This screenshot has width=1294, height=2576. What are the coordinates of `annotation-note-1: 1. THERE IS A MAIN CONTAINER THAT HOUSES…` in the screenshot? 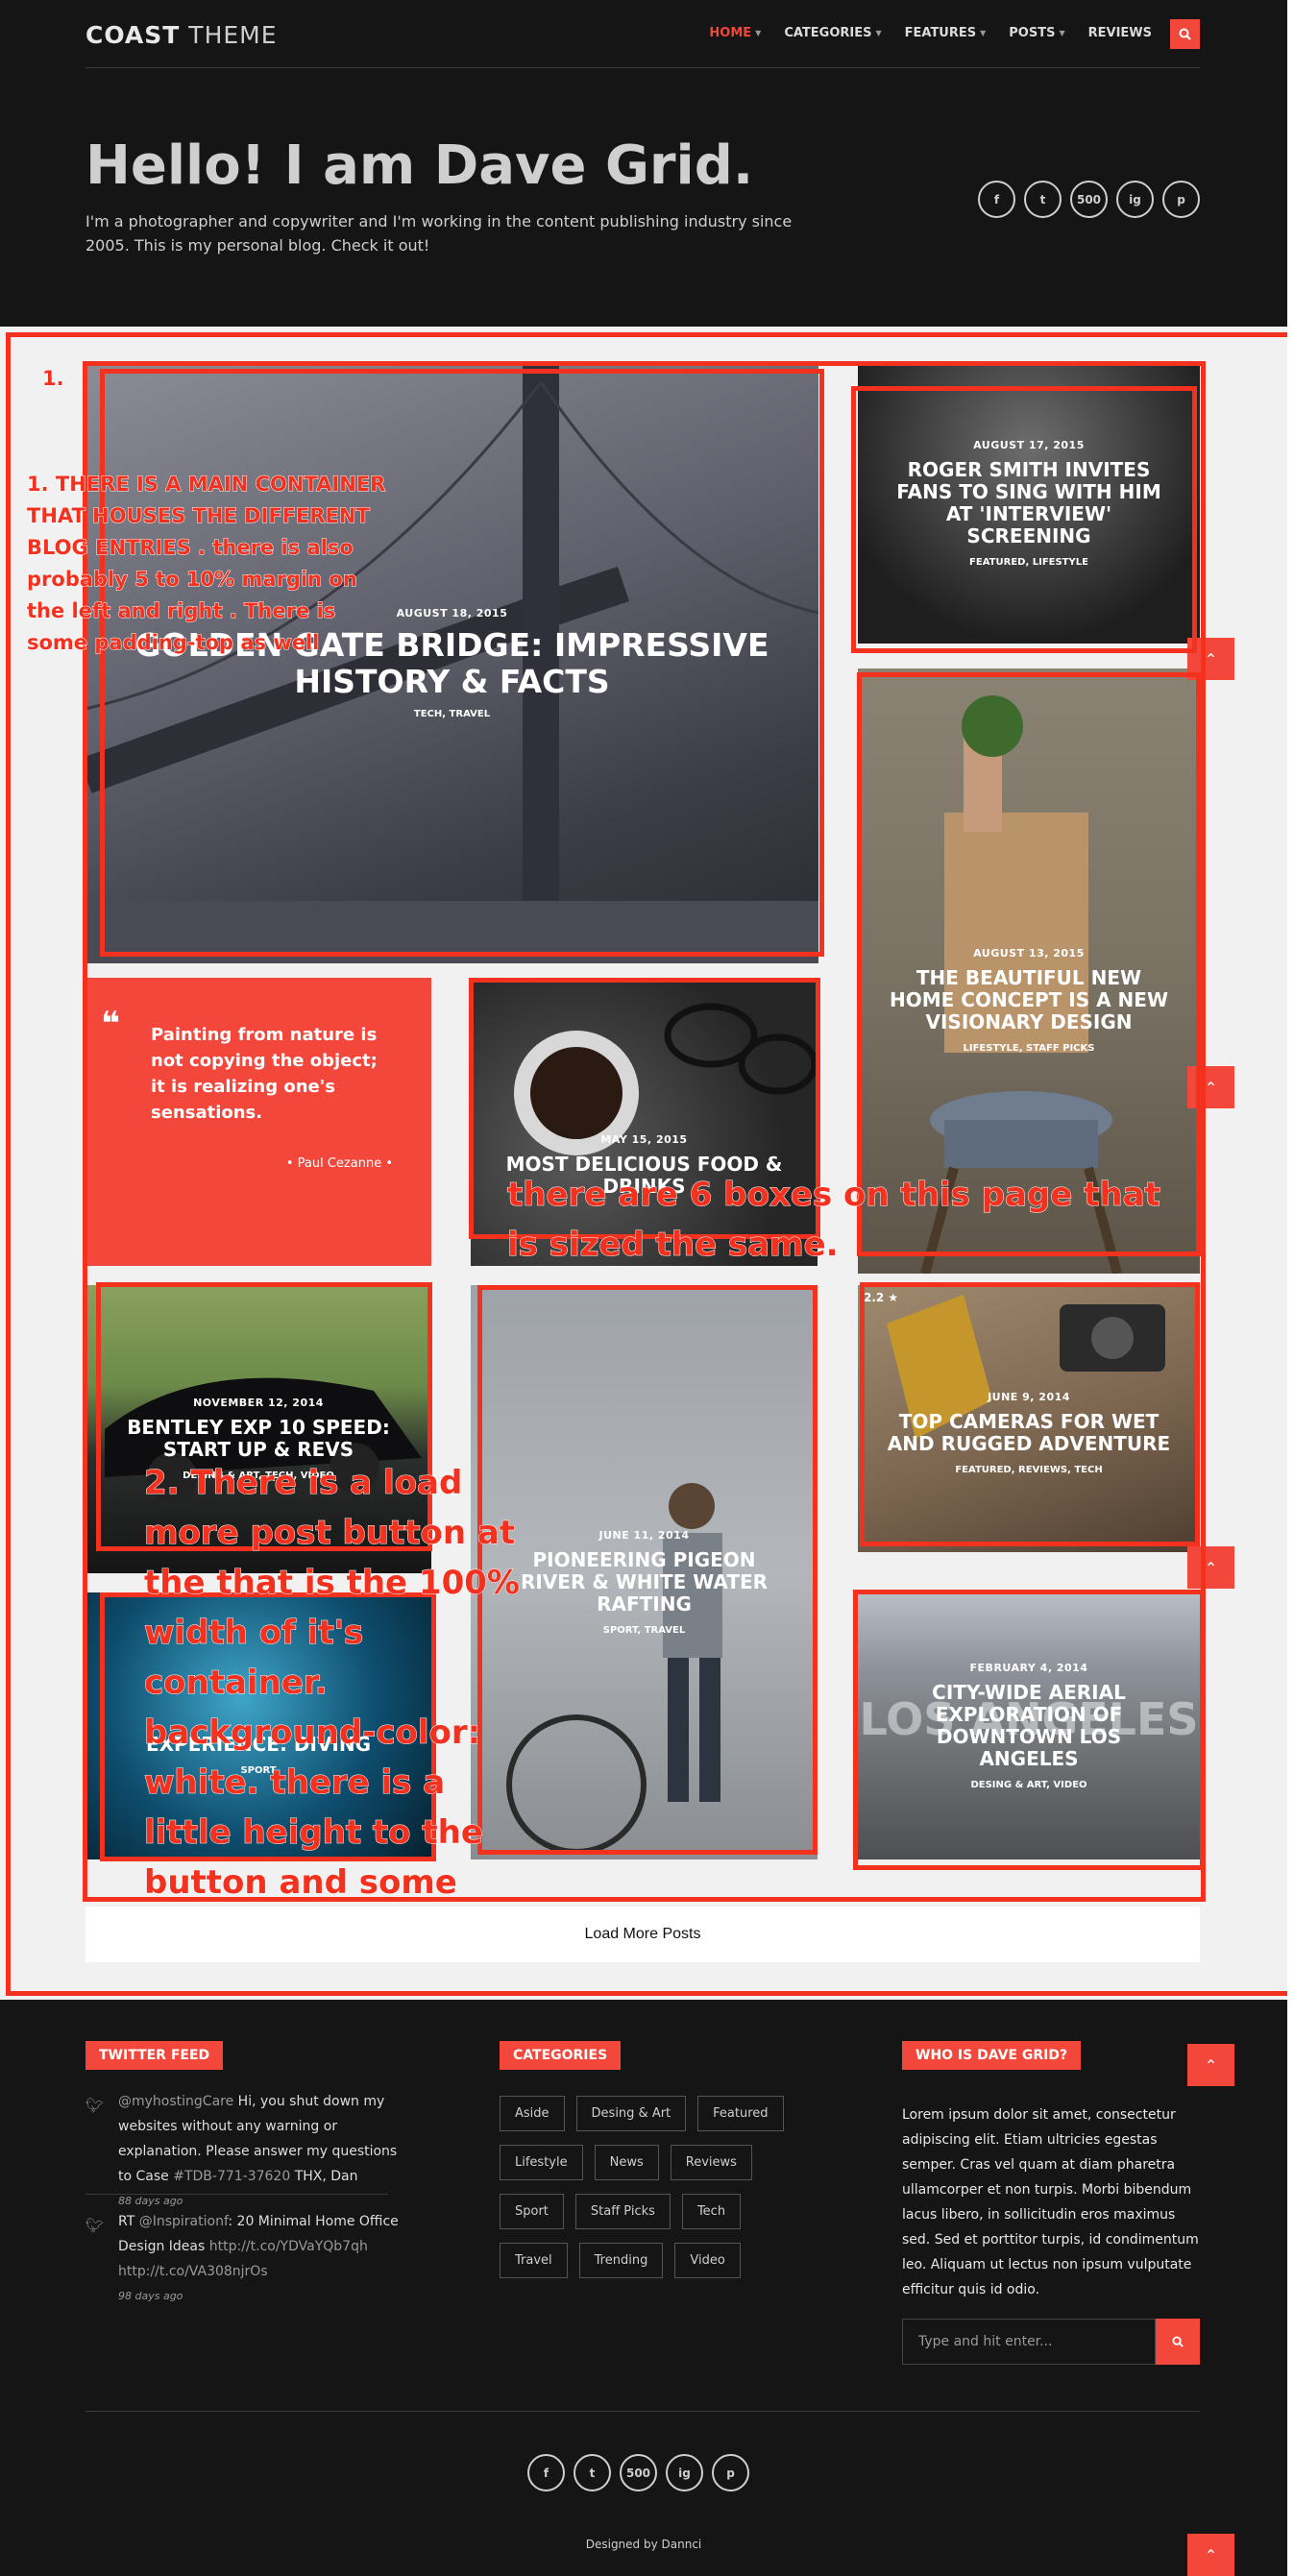 It's located at (206, 564).